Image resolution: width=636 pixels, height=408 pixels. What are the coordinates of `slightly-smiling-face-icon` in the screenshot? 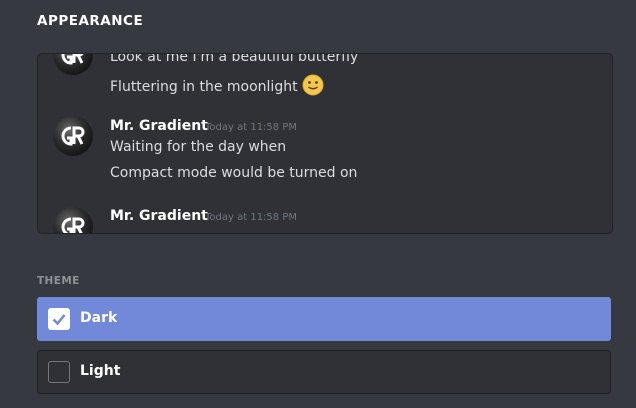 It's located at (313, 87).